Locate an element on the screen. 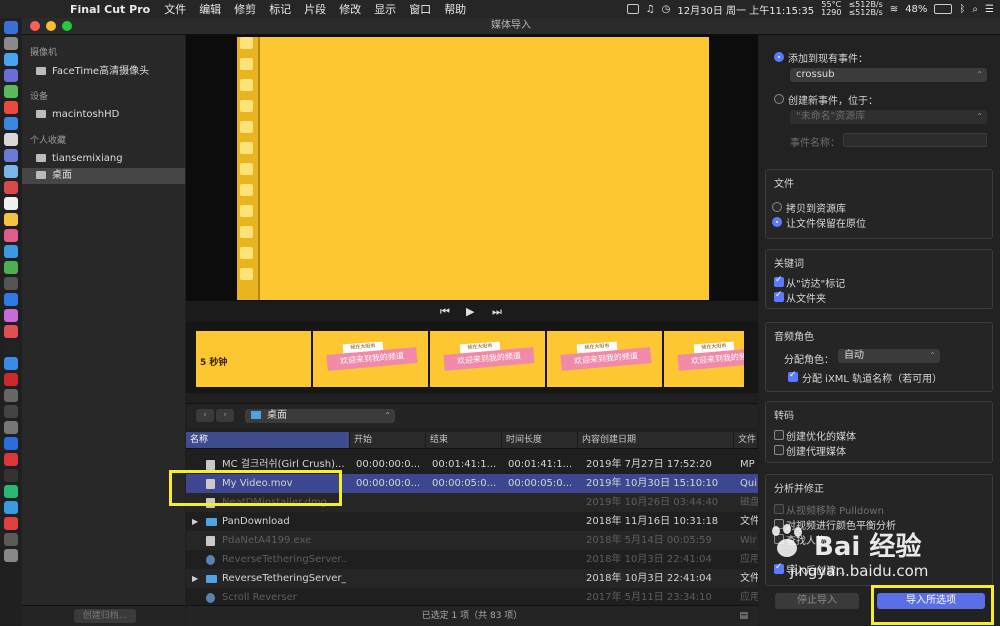 This screenshot has width=1000, height=626. net-readout: ≤512B/s ≤512B/s is located at coordinates (865, 9).